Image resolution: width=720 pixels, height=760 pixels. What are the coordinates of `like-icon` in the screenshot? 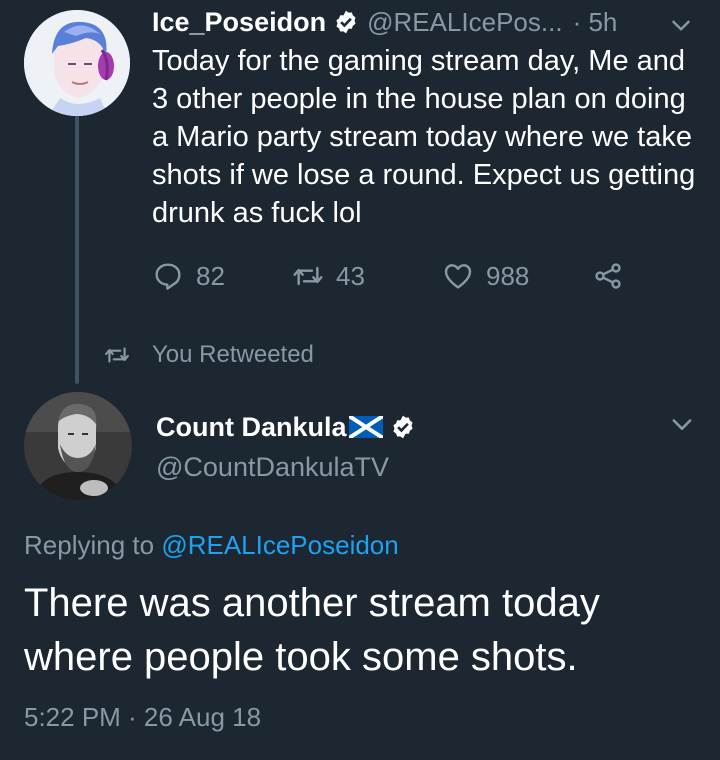 It's located at (458, 276).